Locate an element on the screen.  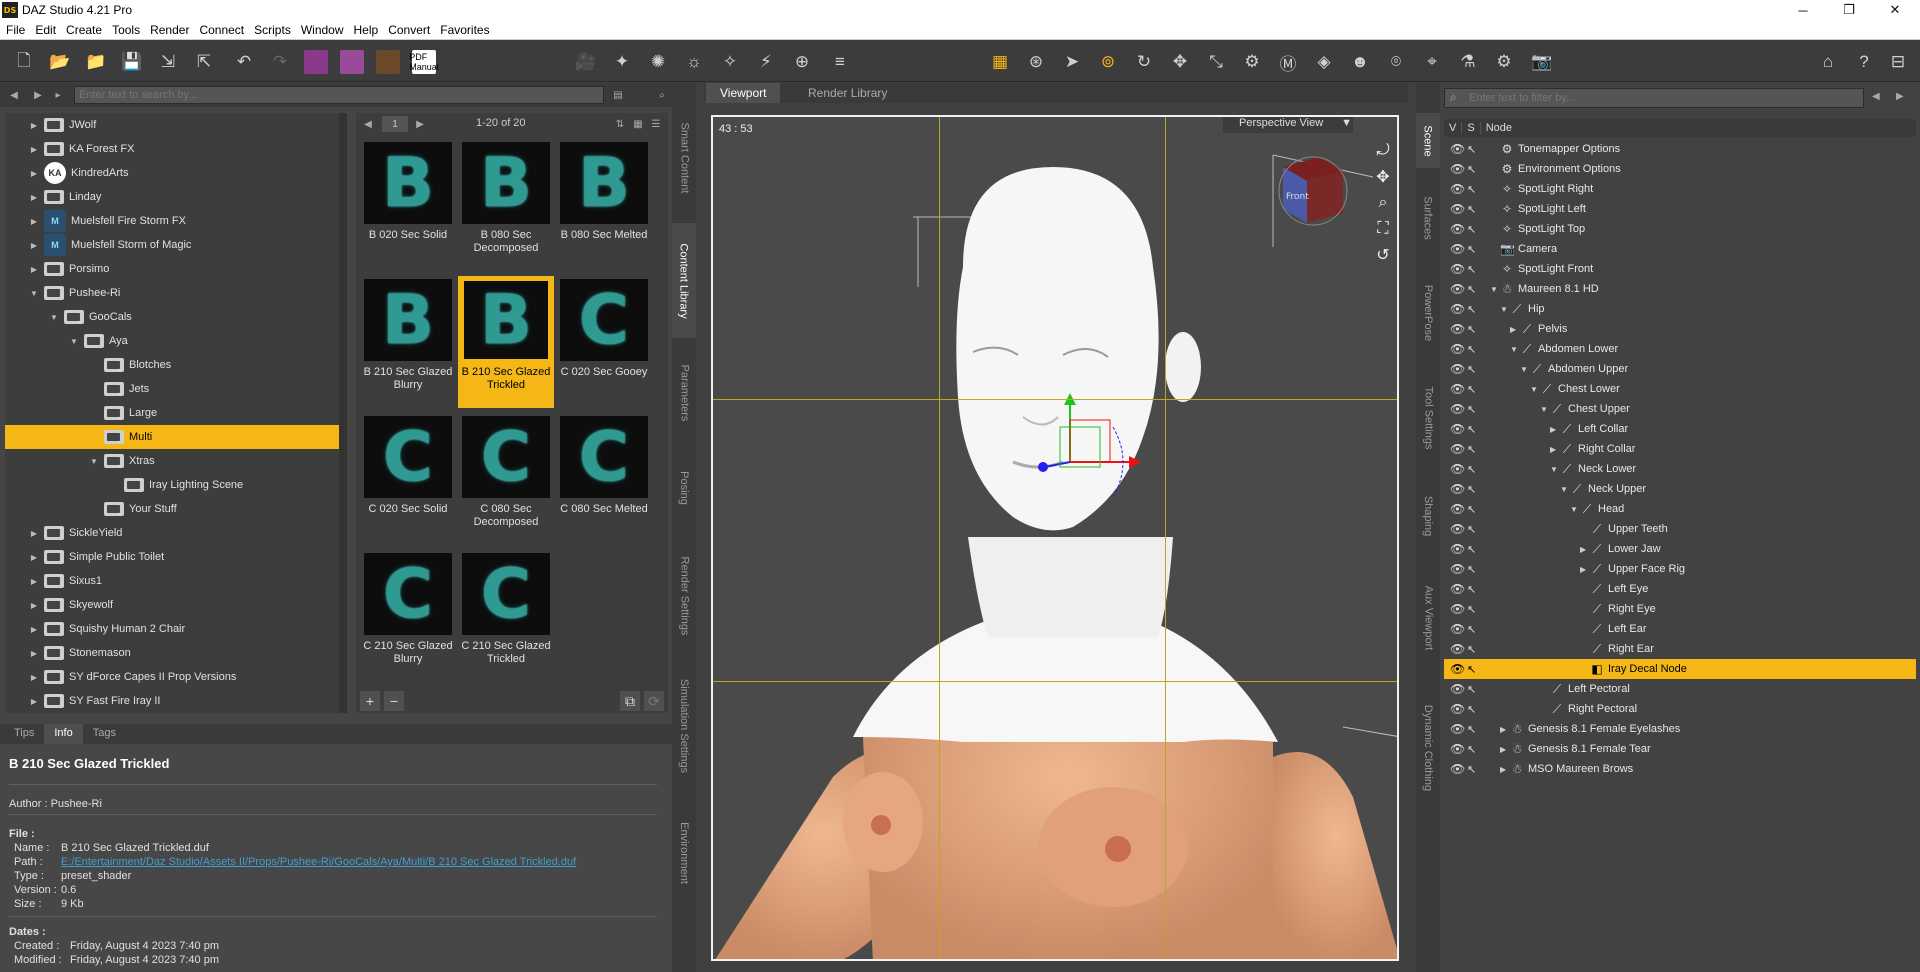
scene-node: 👁 ↖ ▼ ⟋ Abdomen Upper is located at coordinates (1680, 369).